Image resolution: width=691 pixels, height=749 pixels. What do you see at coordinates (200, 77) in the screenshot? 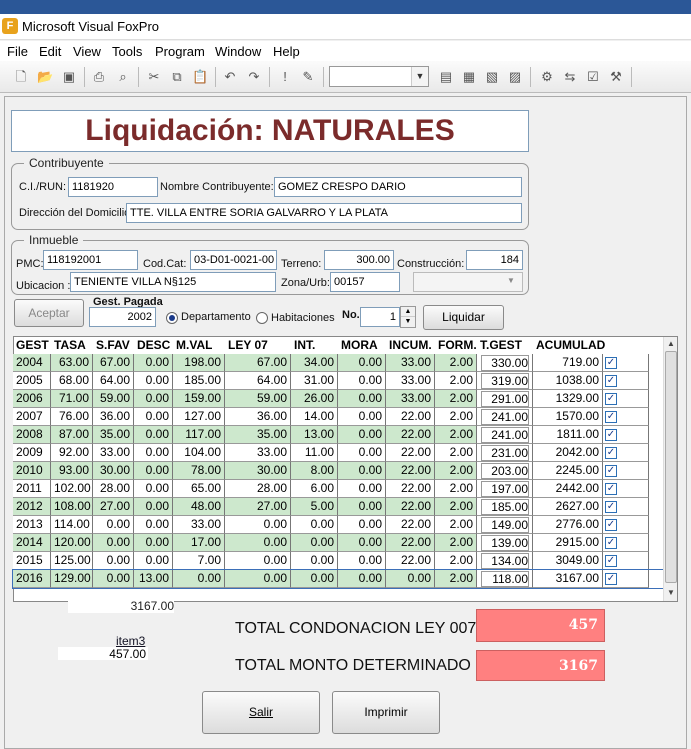
I see `paste-icon: 📋` at bounding box center [200, 77].